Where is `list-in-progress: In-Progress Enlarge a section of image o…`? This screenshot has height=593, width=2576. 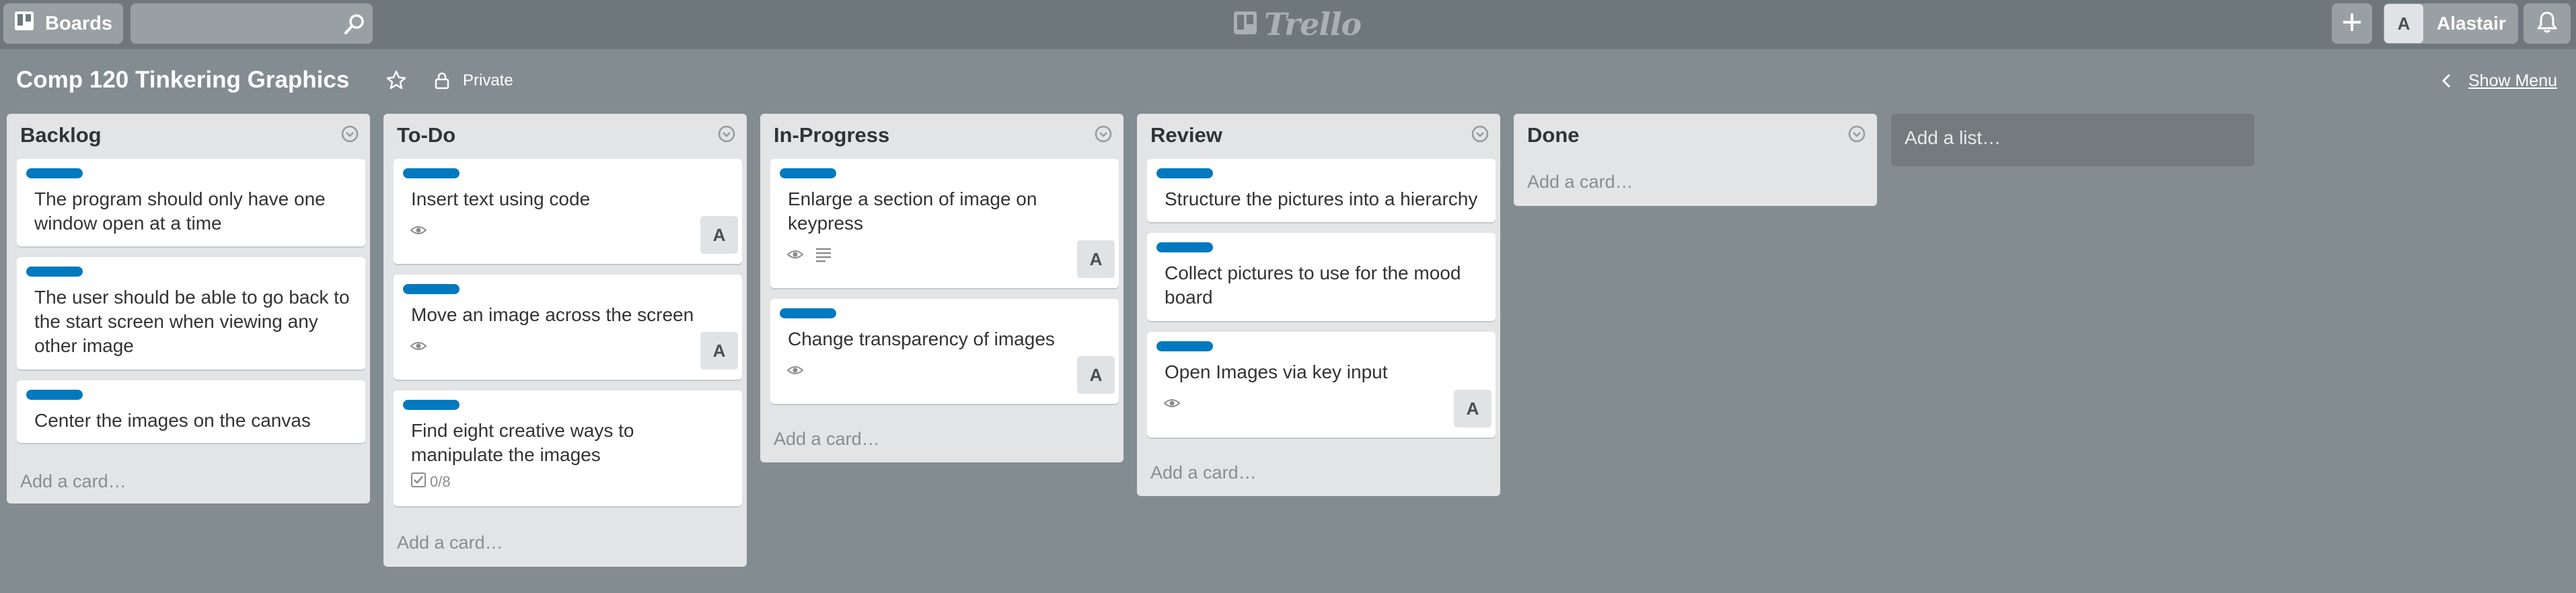 list-in-progress: In-Progress Enlarge a section of image o… is located at coordinates (942, 288).